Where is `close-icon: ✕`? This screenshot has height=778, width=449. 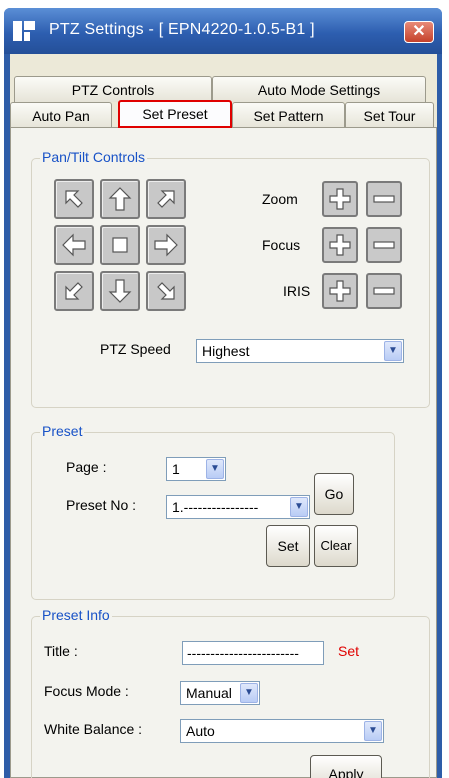
close-icon: ✕ is located at coordinates (419, 31).